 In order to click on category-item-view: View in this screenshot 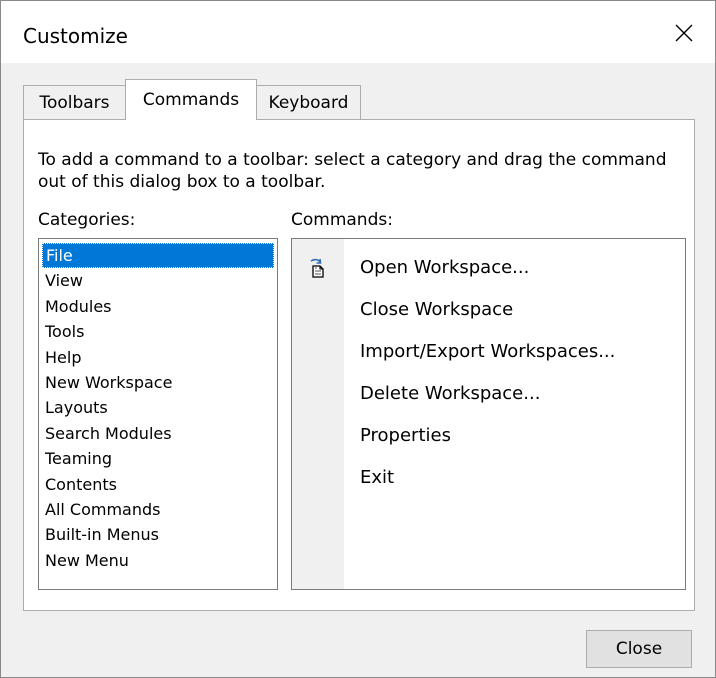, I will do `click(158, 280)`.